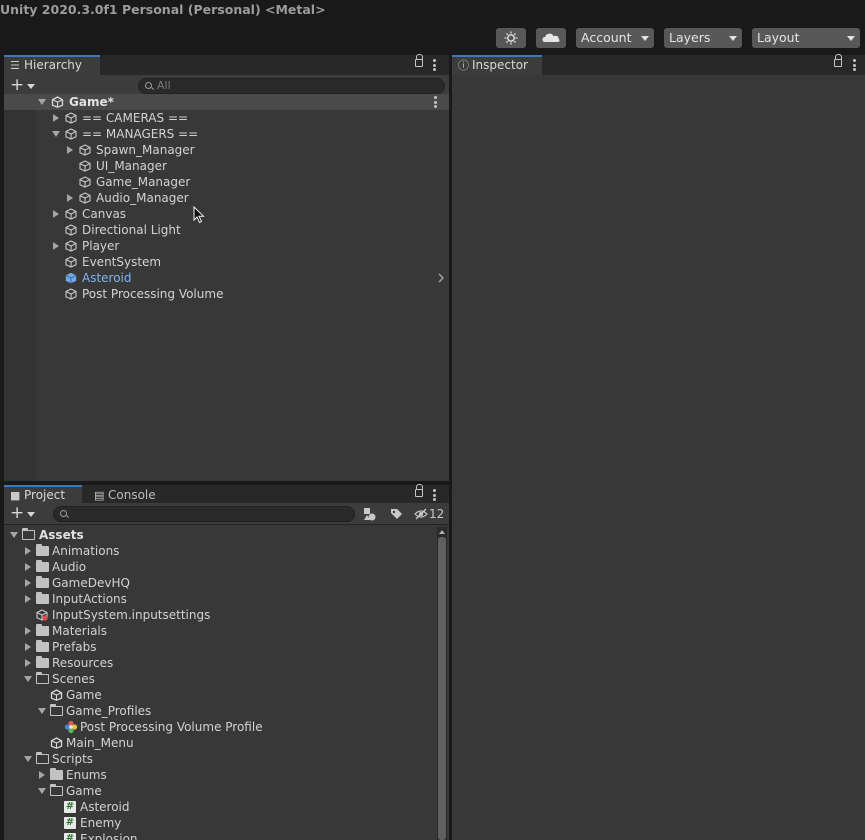  I want to click on hierarchy-item: Canvas, so click(226, 214).